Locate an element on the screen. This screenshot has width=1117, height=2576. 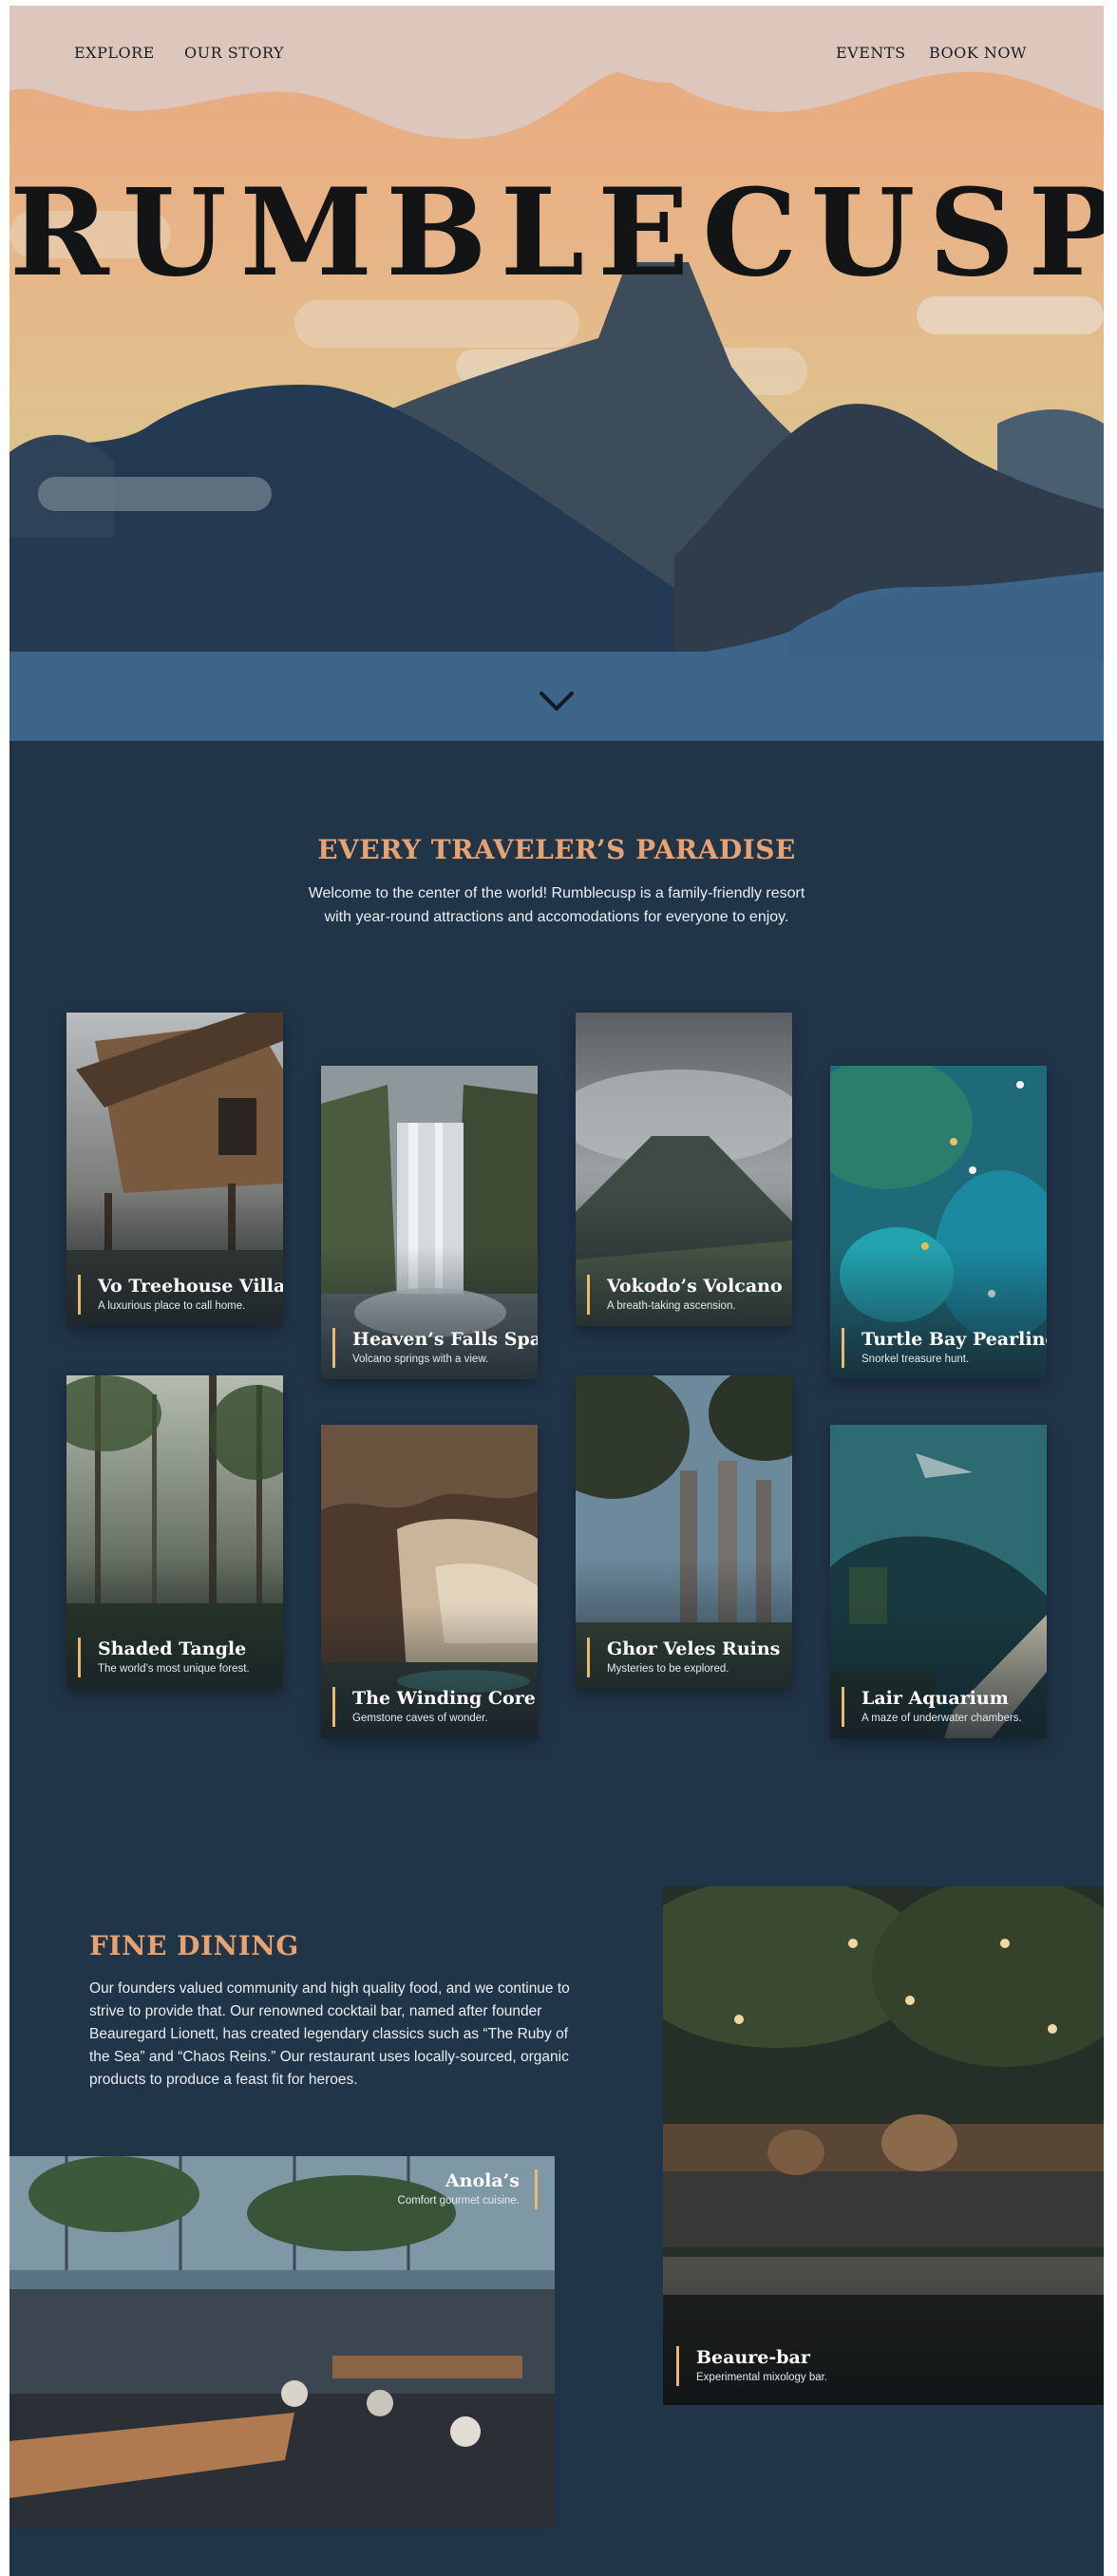
card-subtitle: Snorkel treasure hunt. is located at coordinates (916, 1359).